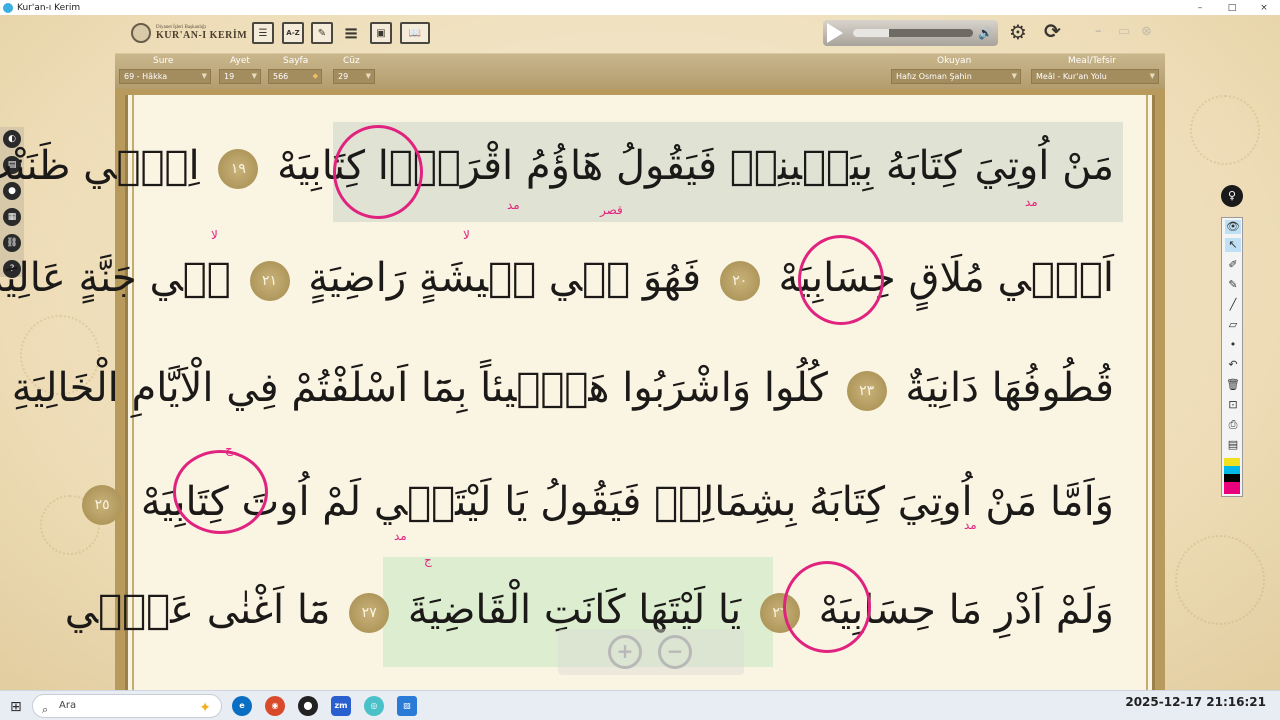 The height and width of the screenshot is (720, 1280). What do you see at coordinates (240, 61) in the screenshot?
I see `ayet-label: Ayet` at bounding box center [240, 61].